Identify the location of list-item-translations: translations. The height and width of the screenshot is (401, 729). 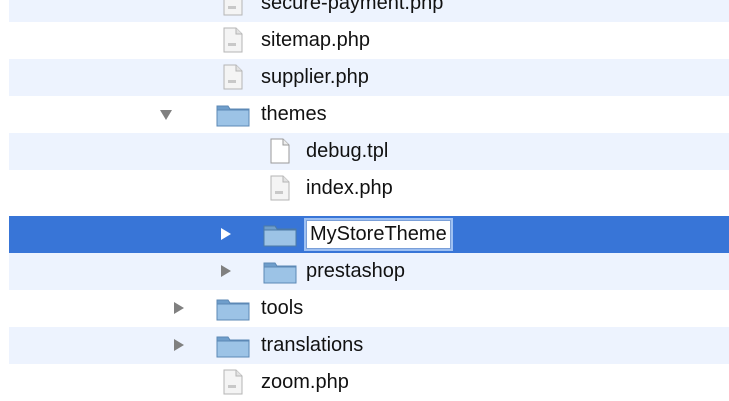
(369, 345).